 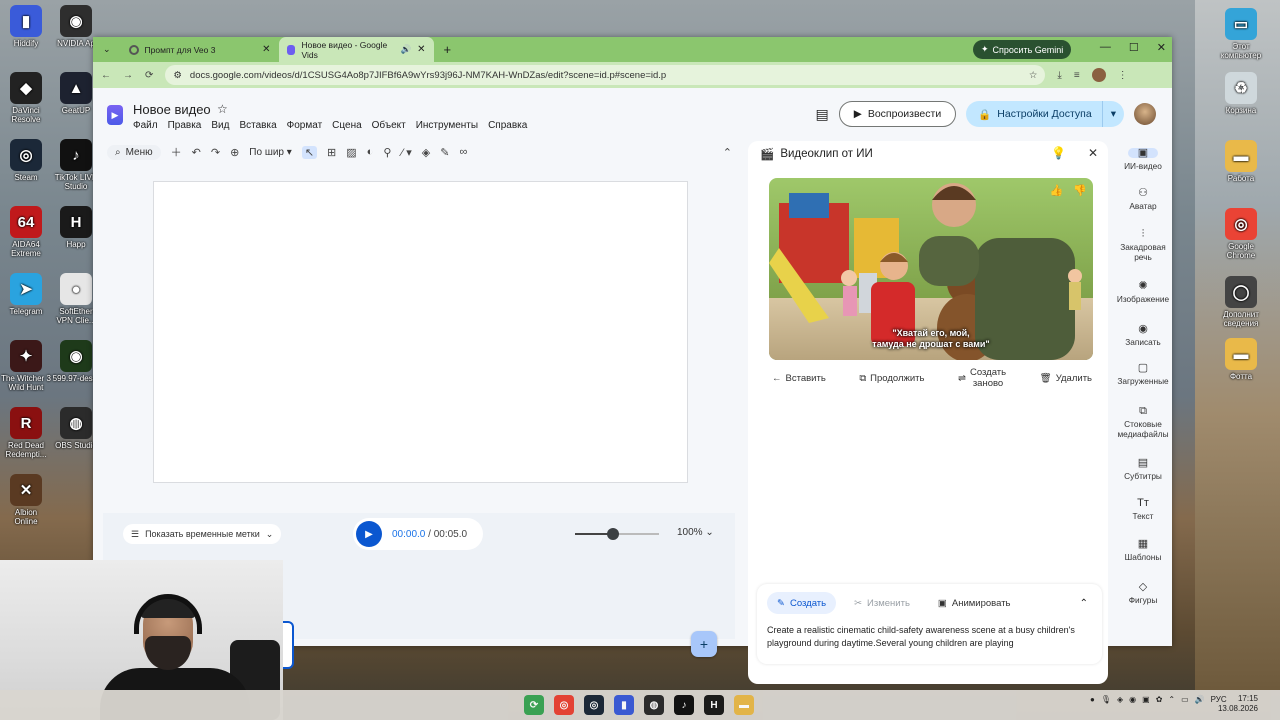 I want to click on desktop-shortcut: ▭ Этот компьютер, so click(x=1241, y=34).